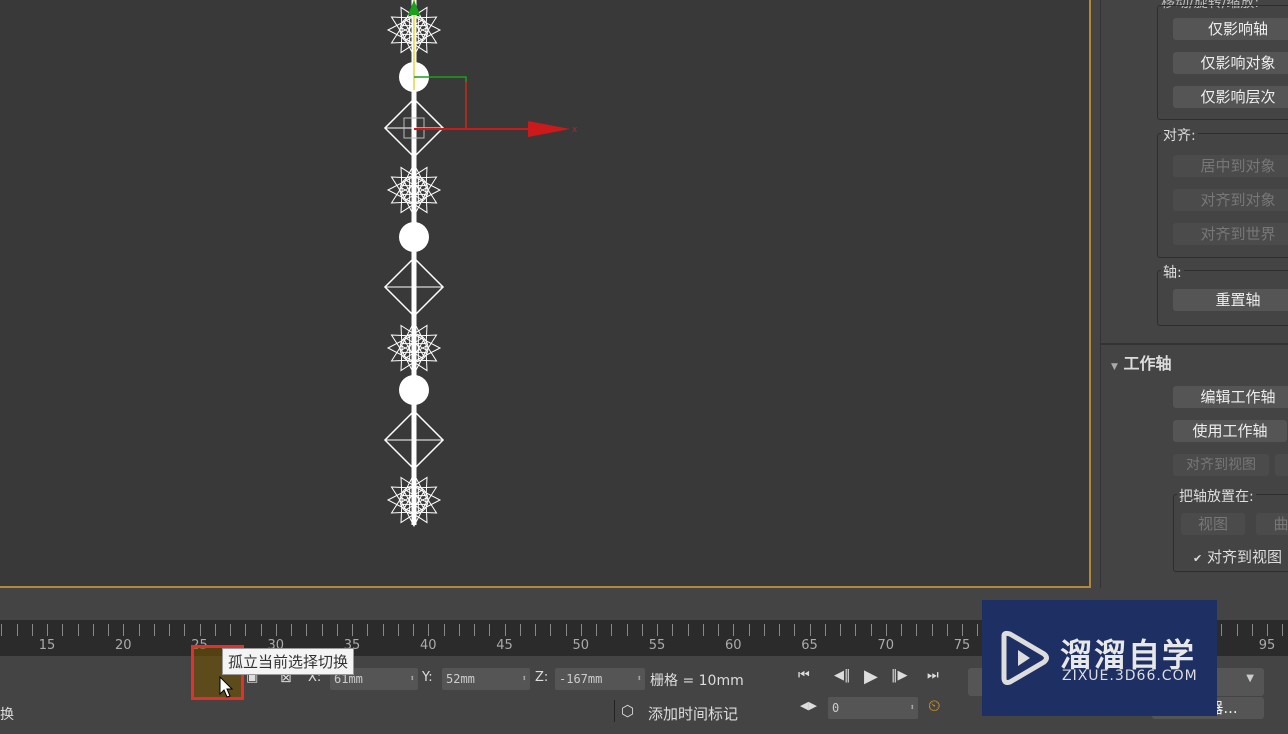  I want to click on z-coordinate-field: -167mm ⬍, so click(600, 679).